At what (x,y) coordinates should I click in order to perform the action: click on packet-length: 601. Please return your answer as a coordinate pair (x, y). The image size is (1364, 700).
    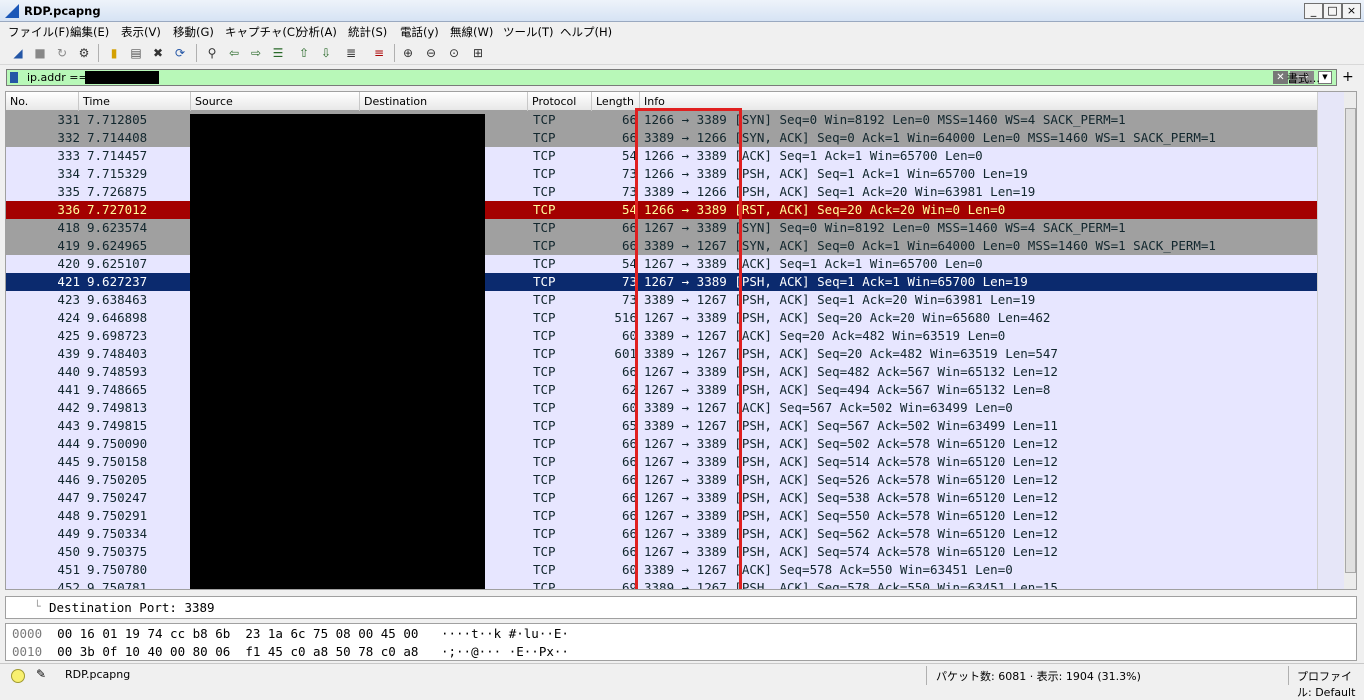
    Looking at the image, I should click on (625, 353).